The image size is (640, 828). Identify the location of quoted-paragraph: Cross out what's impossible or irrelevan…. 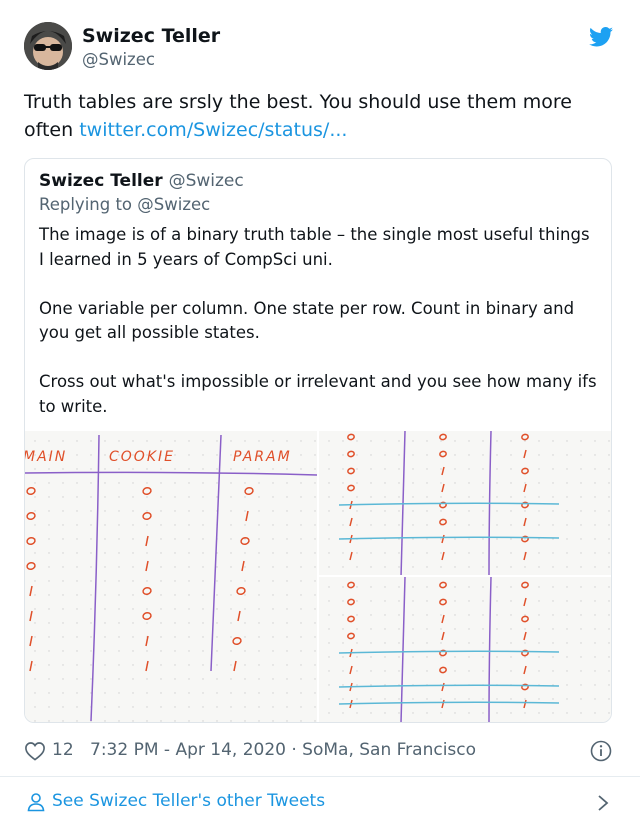
(318, 394).